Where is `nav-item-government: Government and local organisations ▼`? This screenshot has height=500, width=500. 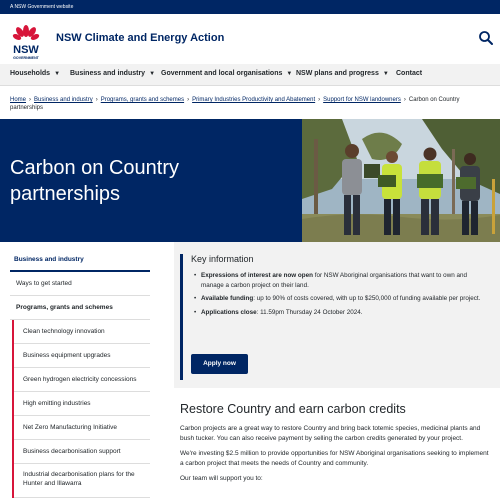 nav-item-government: Government and local organisations ▼ is located at coordinates (226, 73).